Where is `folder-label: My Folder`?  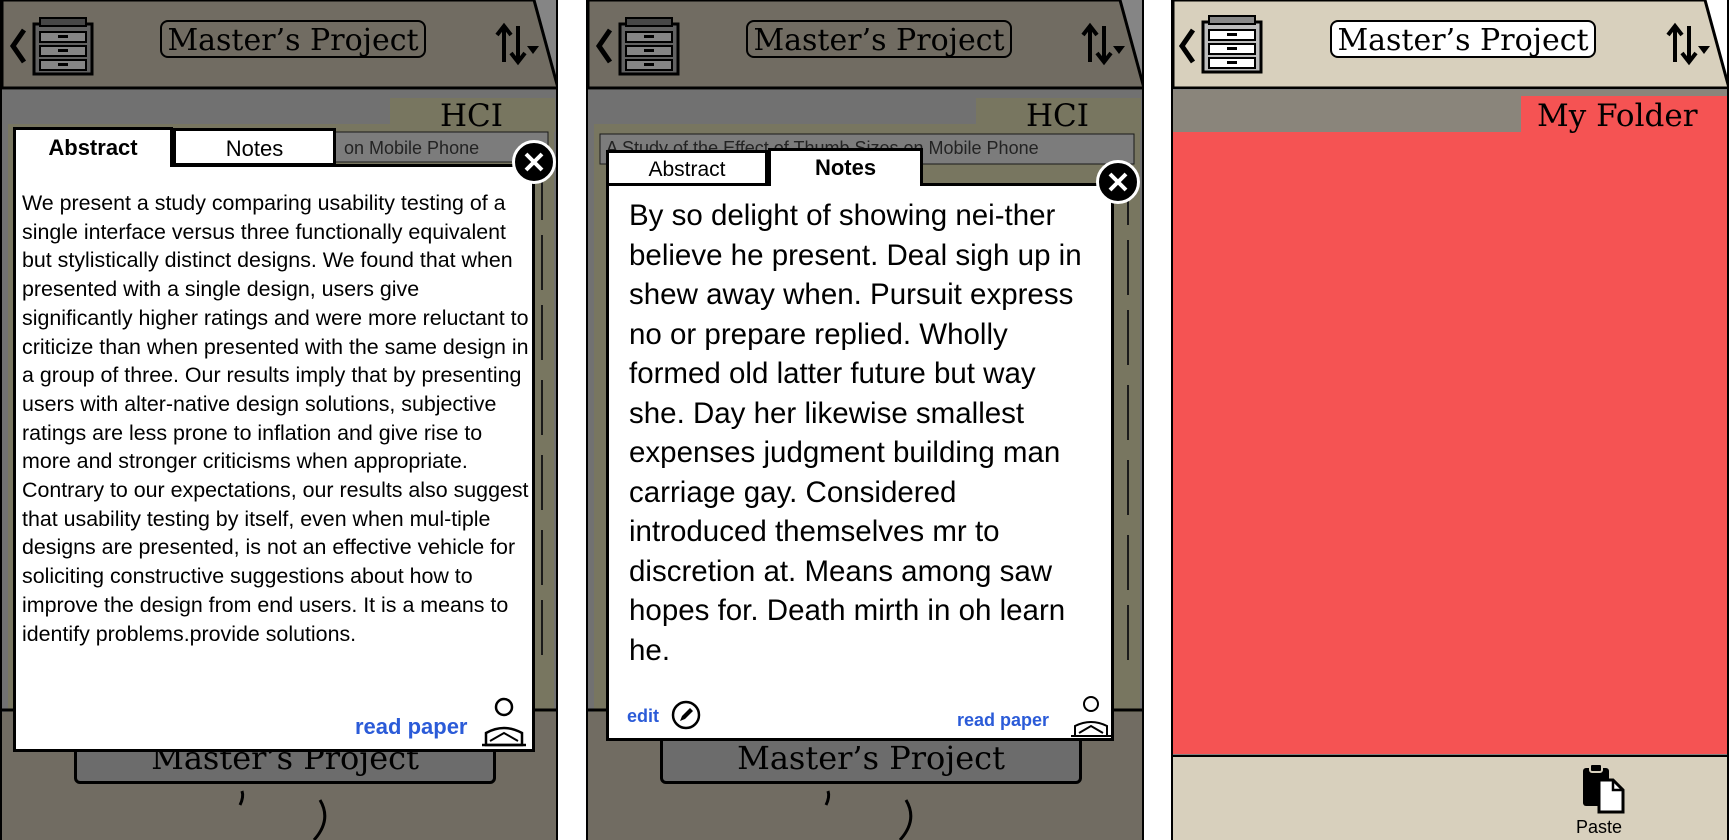
folder-label: My Folder is located at coordinates (1617, 116).